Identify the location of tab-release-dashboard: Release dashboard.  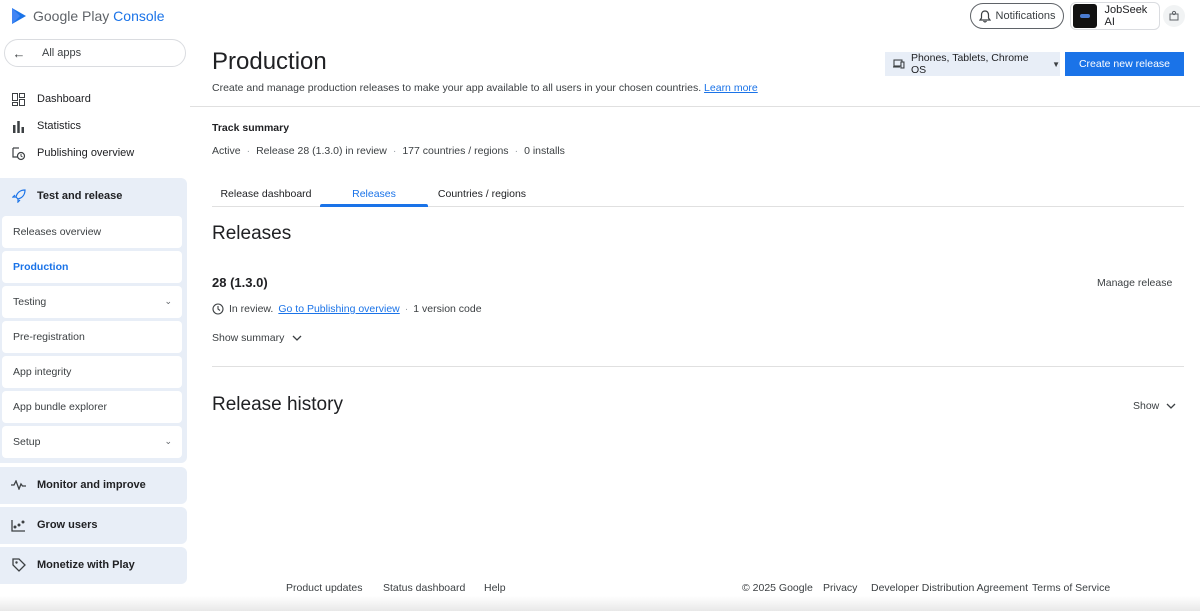
(266, 193).